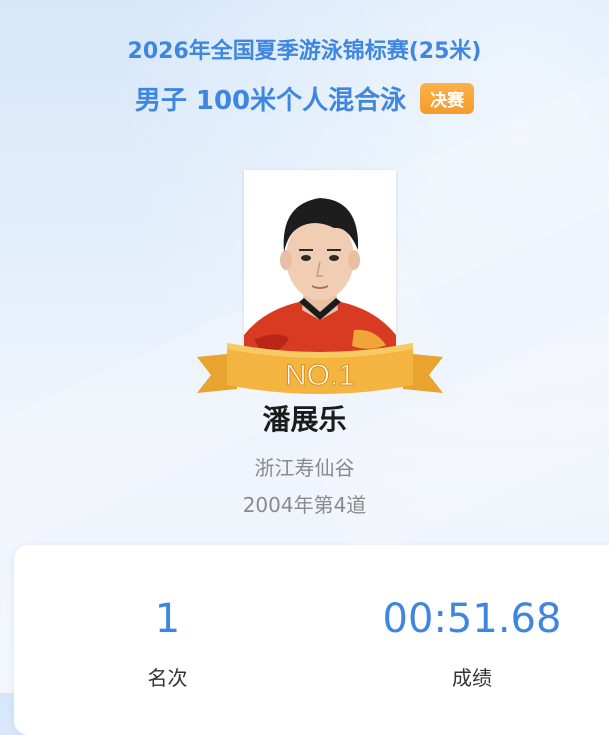 The height and width of the screenshot is (735, 609). I want to click on rank-ribbon: NO.1, so click(320, 368).